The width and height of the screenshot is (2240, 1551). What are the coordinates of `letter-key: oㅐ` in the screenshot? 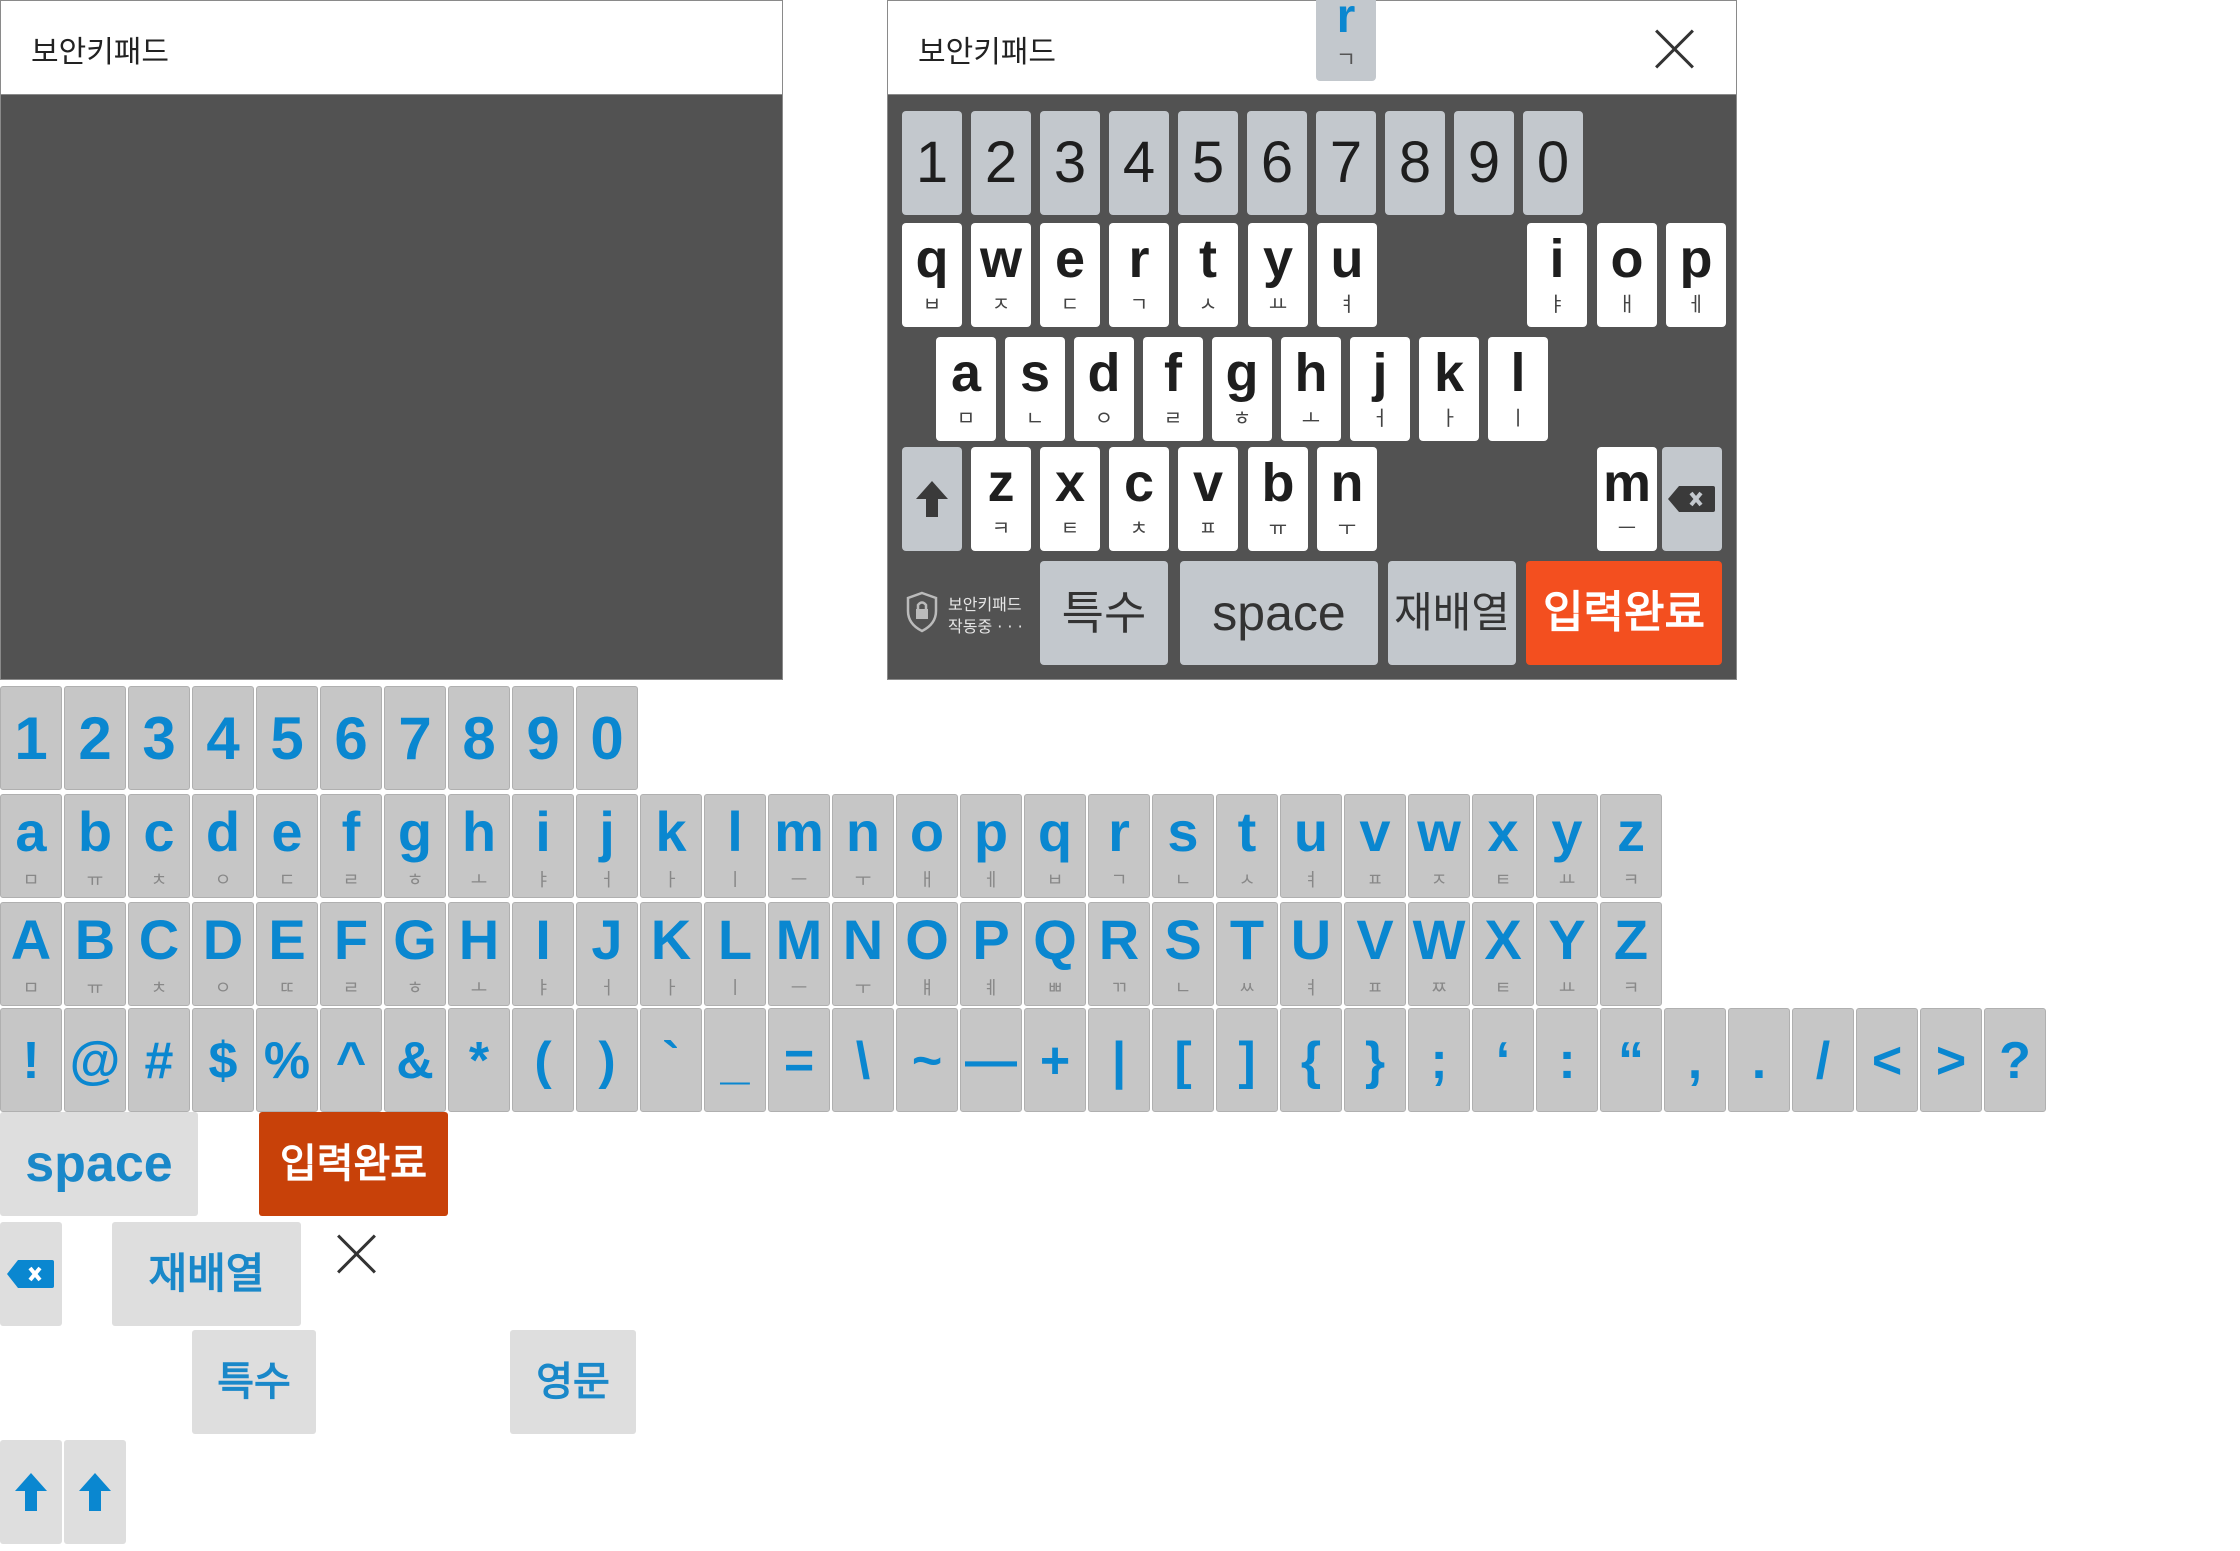 It's located at (1627, 275).